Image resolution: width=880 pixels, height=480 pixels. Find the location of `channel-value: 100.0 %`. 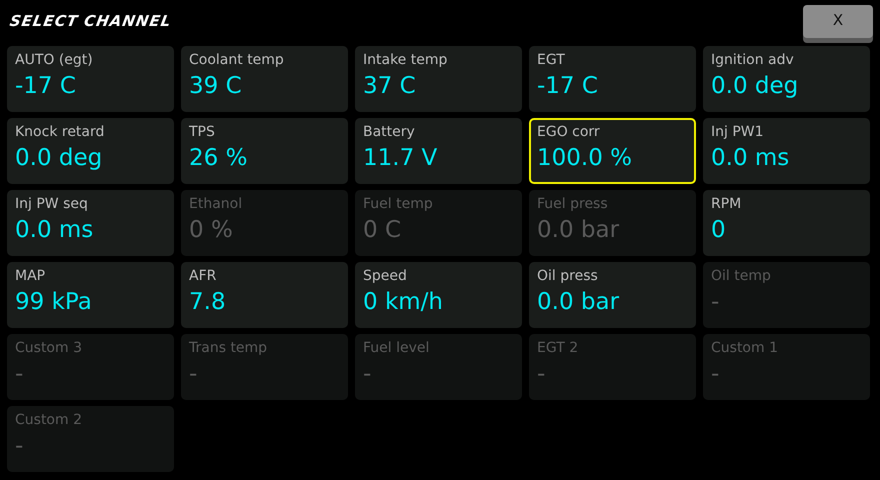

channel-value: 100.0 % is located at coordinates (585, 158).